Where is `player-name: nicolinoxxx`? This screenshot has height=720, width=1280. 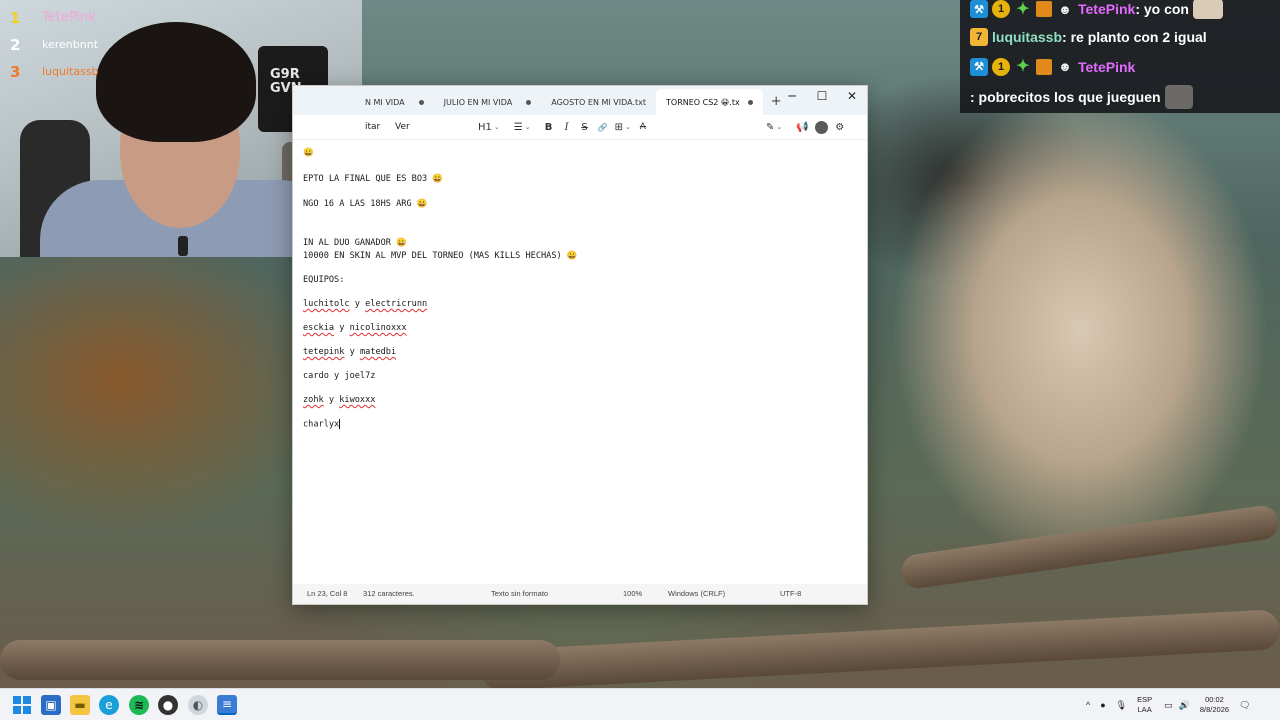
player-name: nicolinoxxx is located at coordinates (378, 328).